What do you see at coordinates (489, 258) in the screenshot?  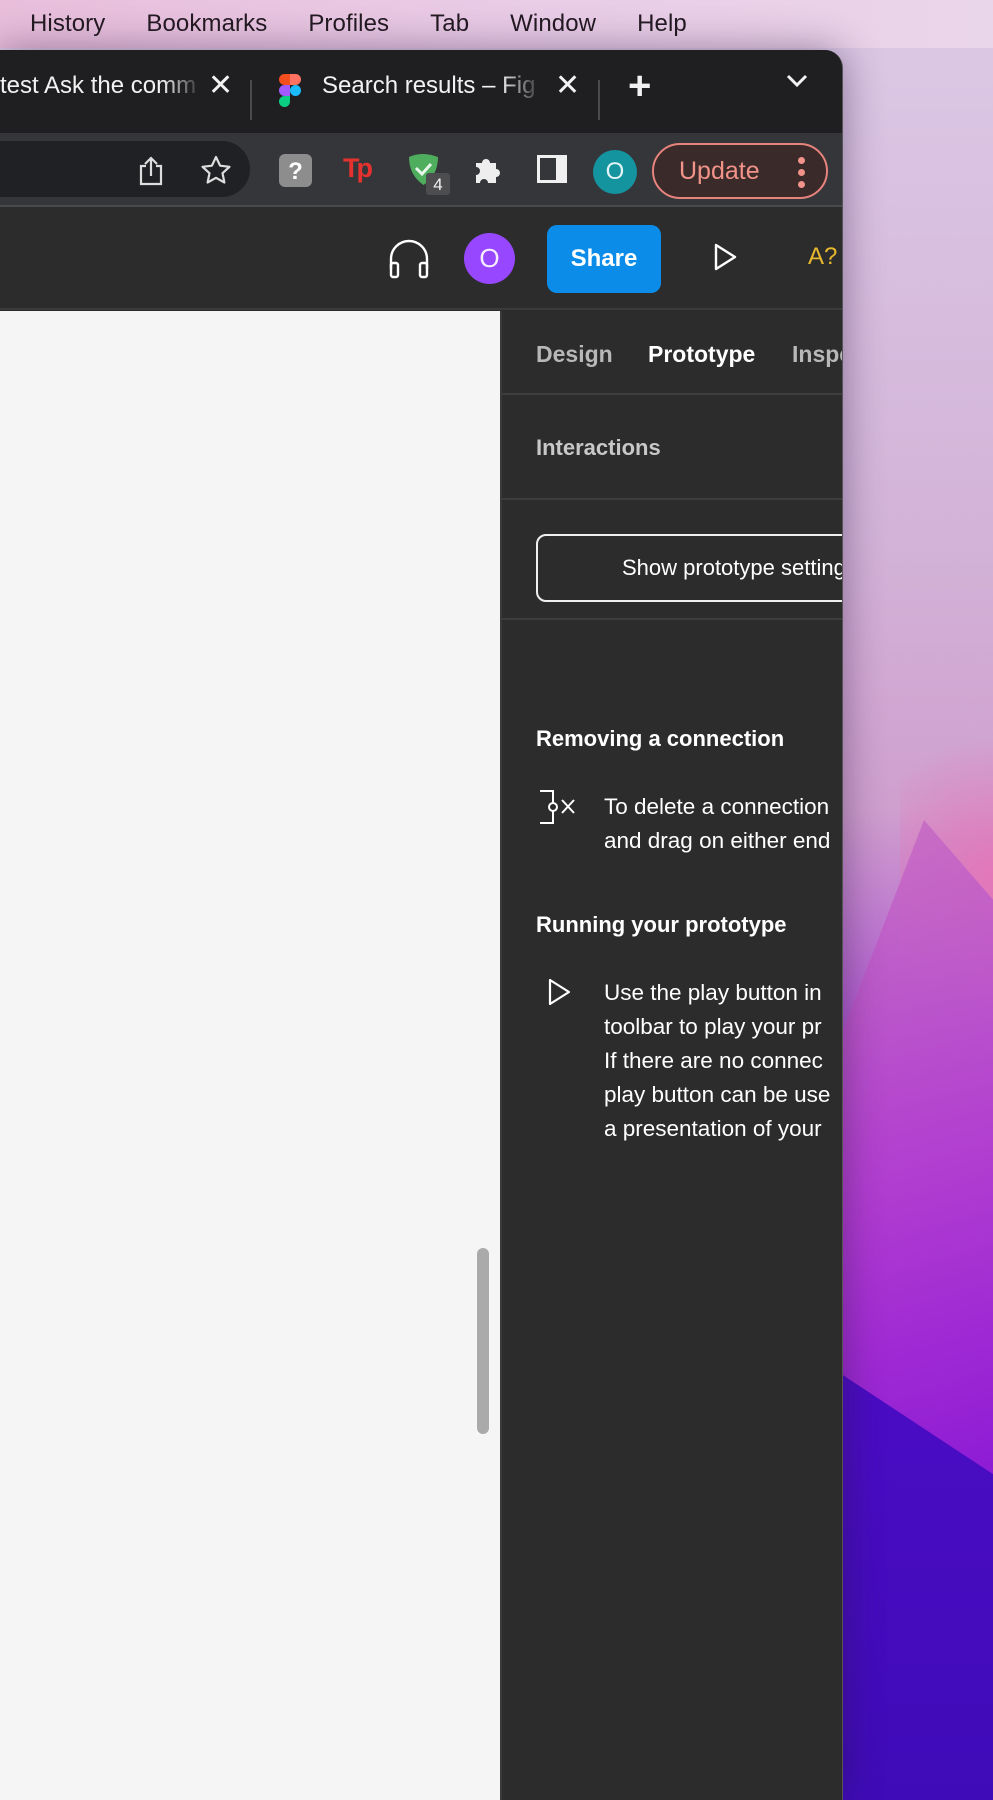 I see `user-avatar: O` at bounding box center [489, 258].